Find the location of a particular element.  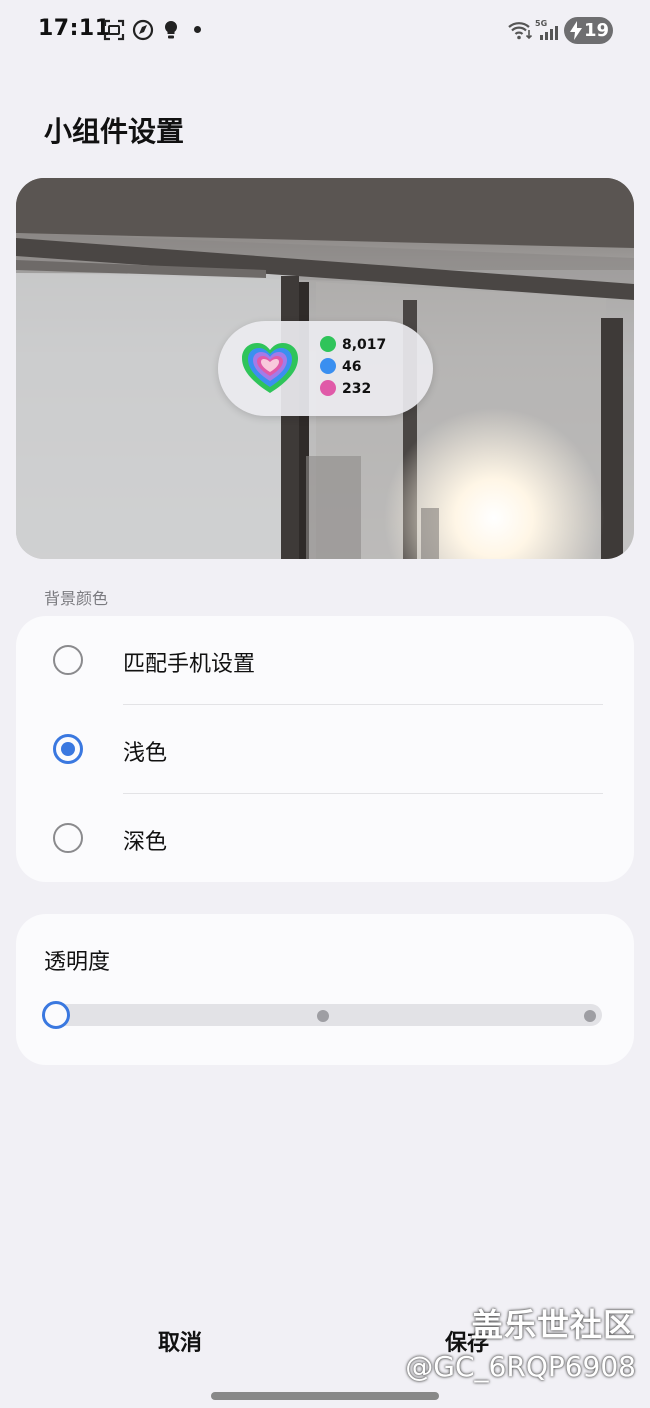

heart-rings-icon is located at coordinates (270, 368).